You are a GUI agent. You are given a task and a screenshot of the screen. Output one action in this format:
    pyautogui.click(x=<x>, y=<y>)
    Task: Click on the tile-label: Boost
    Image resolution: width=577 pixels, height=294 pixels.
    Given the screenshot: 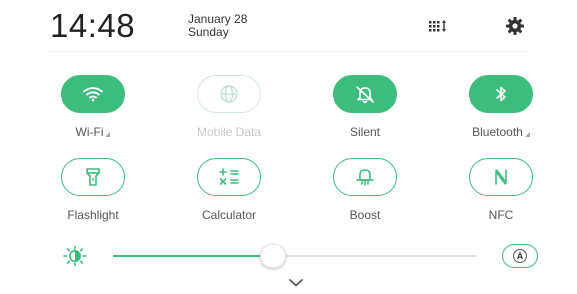 What is the action you would take?
    pyautogui.click(x=365, y=215)
    